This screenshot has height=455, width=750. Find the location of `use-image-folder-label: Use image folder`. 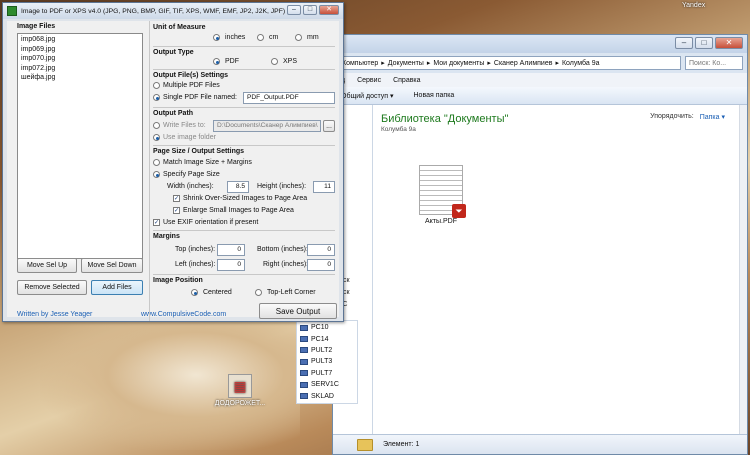

use-image-folder-label: Use image folder is located at coordinates (189, 137).